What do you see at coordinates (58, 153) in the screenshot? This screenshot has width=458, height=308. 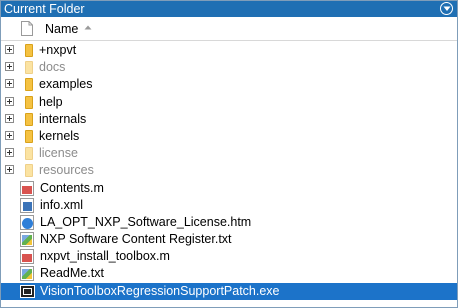 I see `folder-name: license` at bounding box center [58, 153].